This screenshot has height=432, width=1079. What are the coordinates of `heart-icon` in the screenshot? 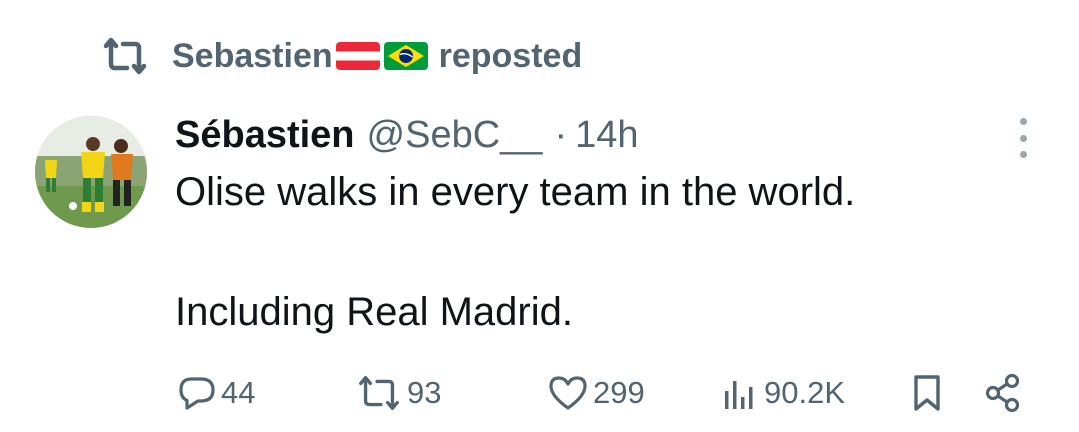 It's located at (568, 393).